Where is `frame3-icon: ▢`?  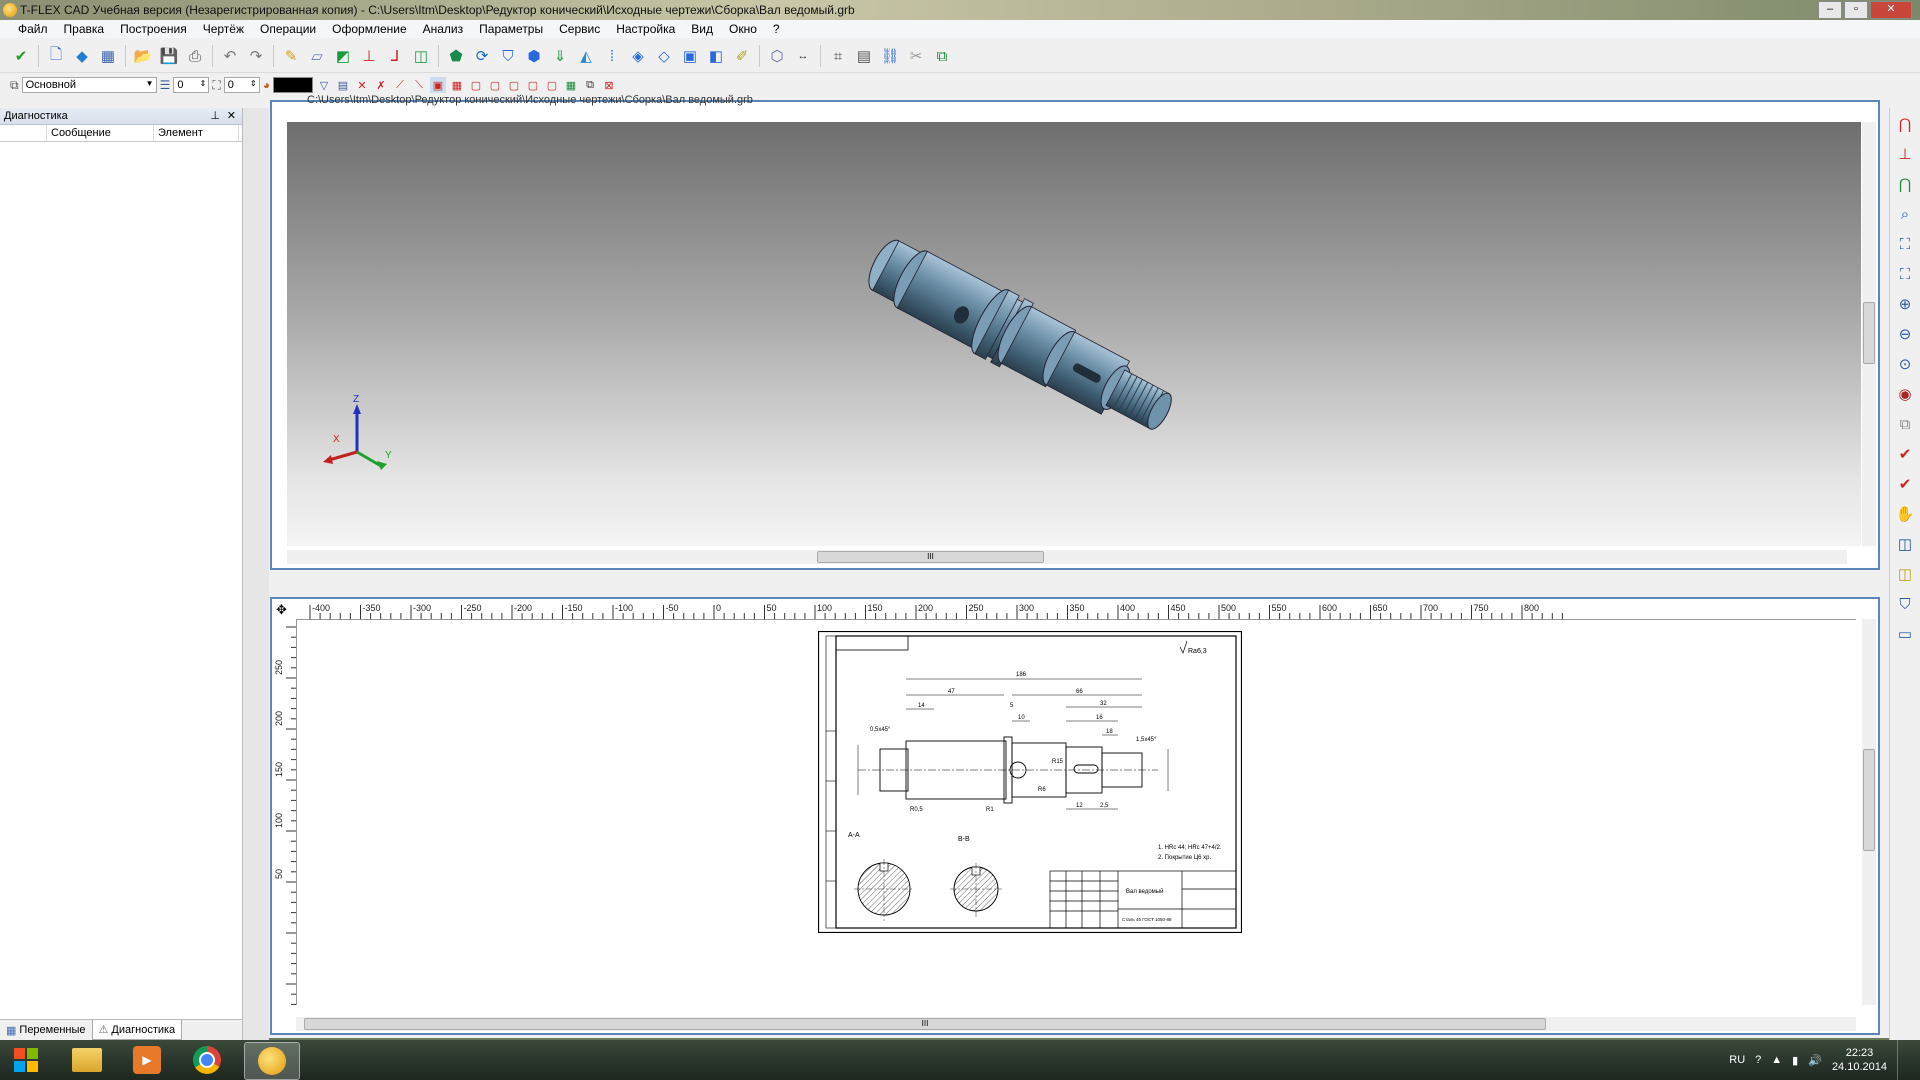 frame3-icon: ▢ is located at coordinates (514, 85).